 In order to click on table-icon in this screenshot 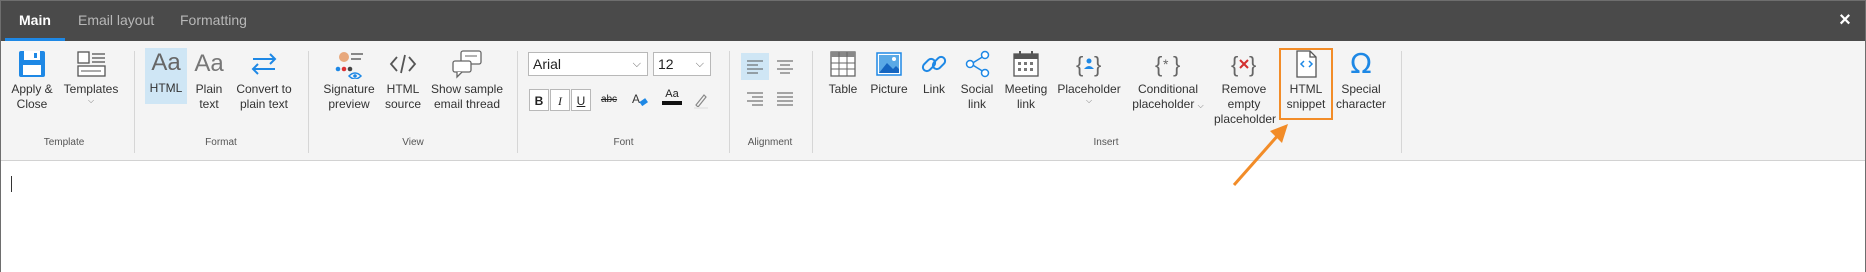, I will do `click(843, 64)`.